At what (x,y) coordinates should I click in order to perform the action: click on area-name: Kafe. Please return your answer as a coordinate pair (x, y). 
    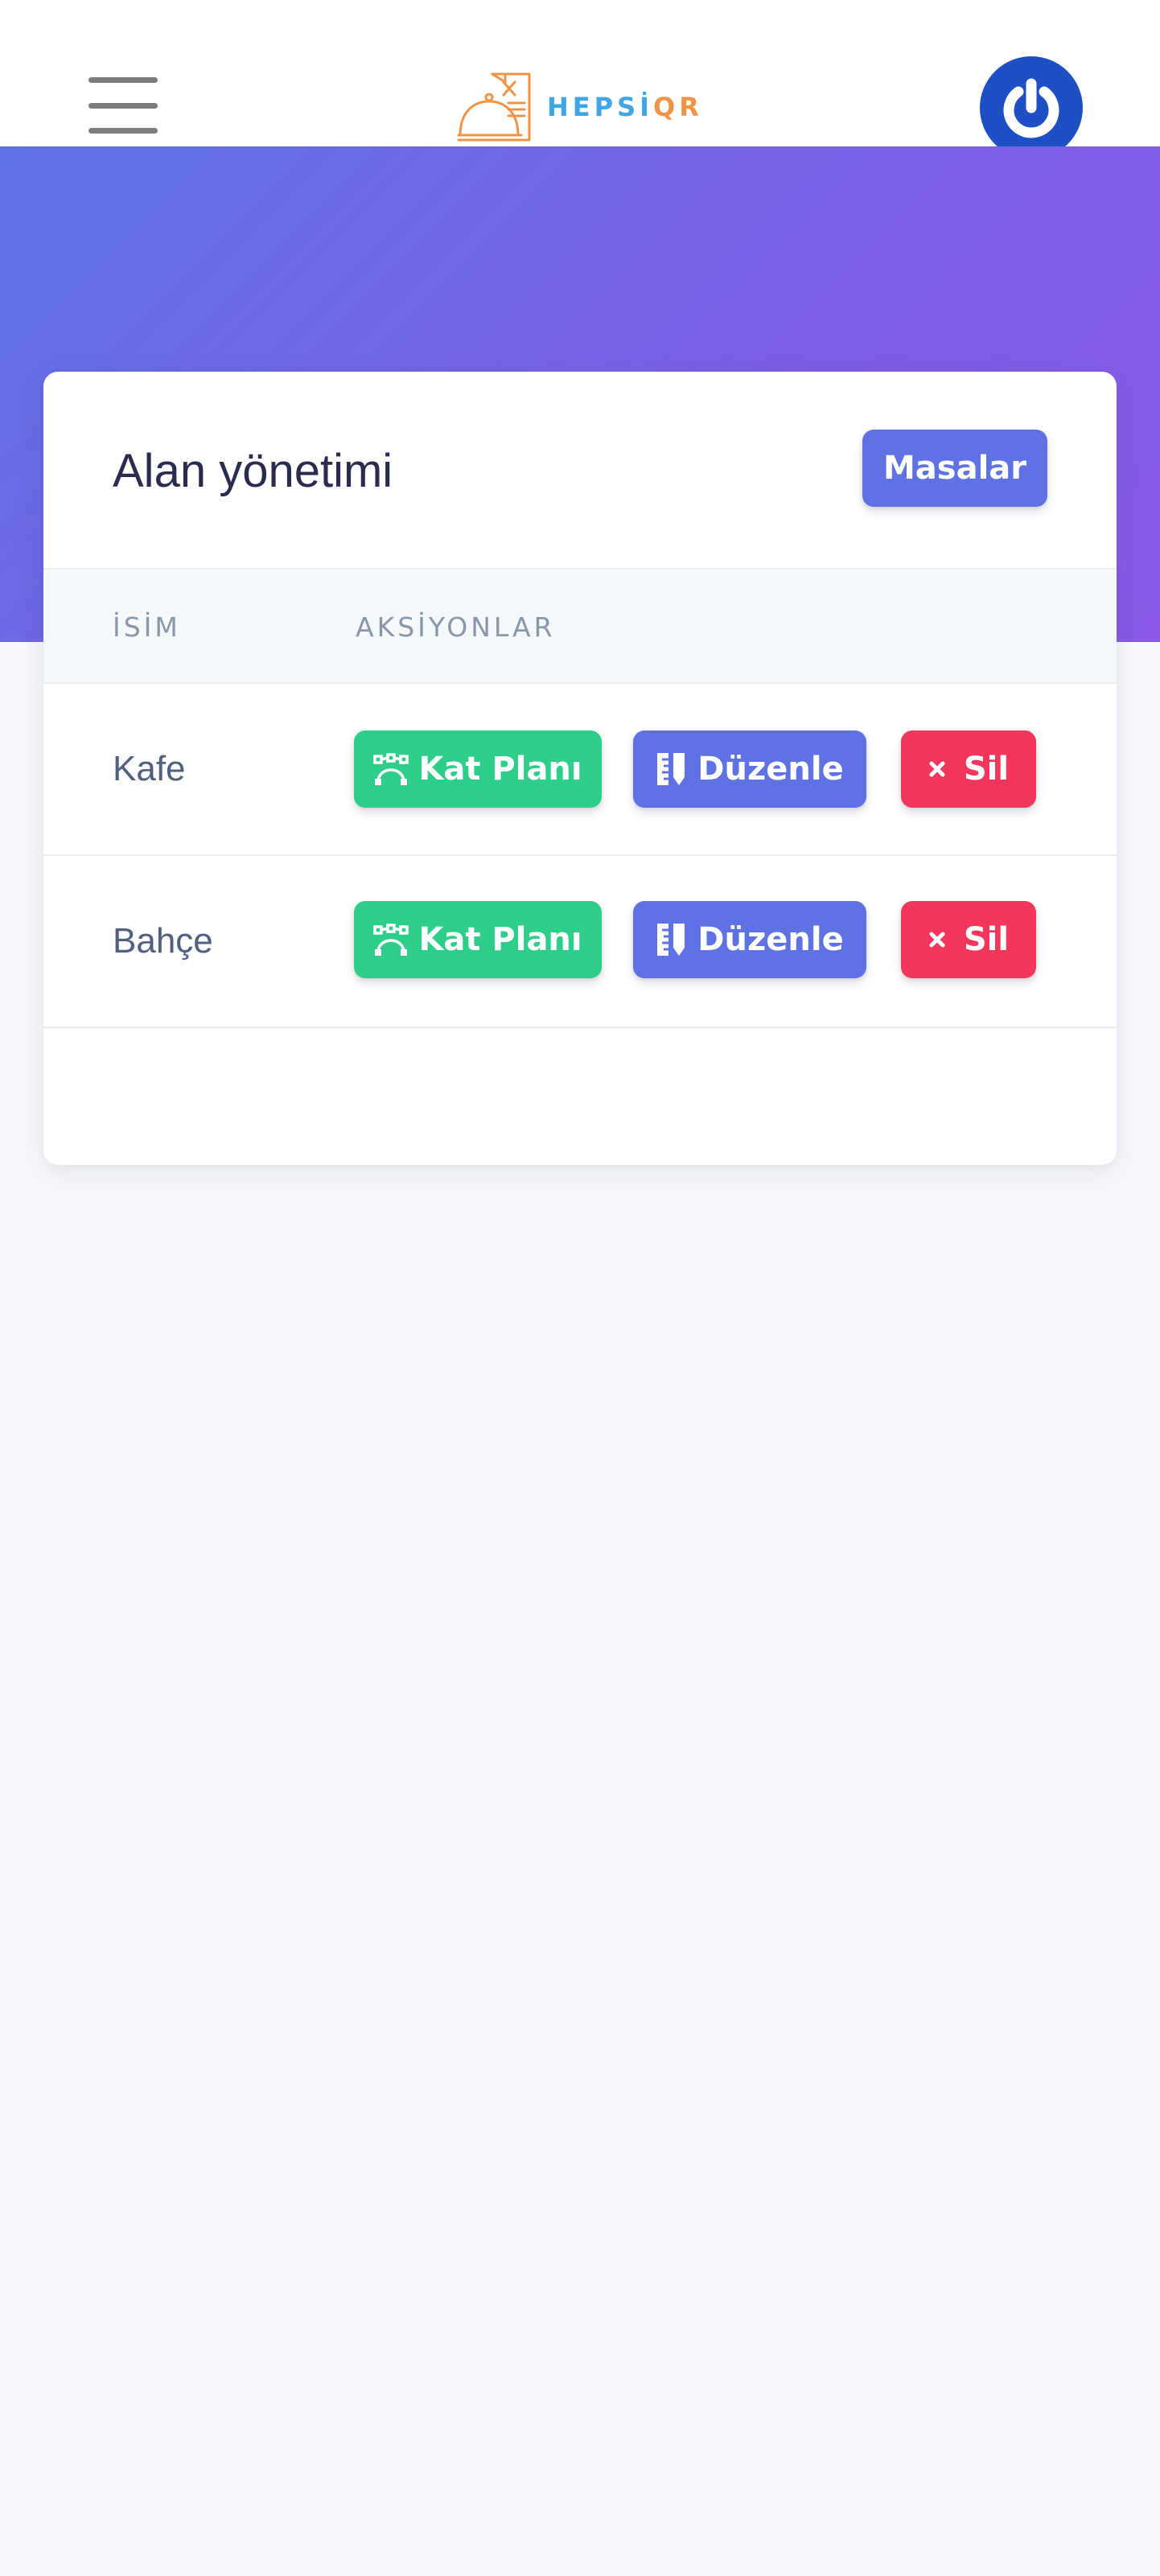
    Looking at the image, I should click on (149, 768).